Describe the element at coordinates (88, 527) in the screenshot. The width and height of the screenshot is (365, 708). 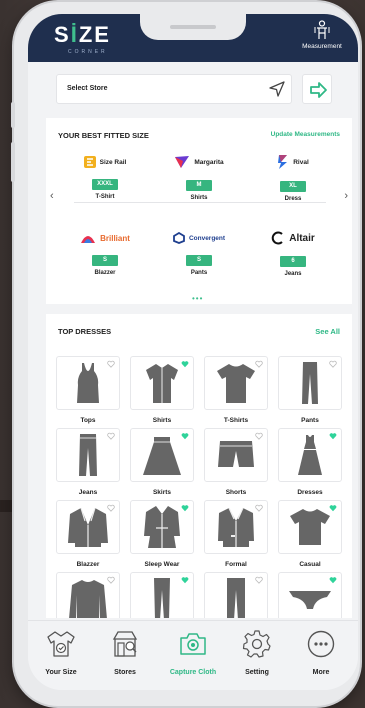
I see `blazer-icon` at that location.